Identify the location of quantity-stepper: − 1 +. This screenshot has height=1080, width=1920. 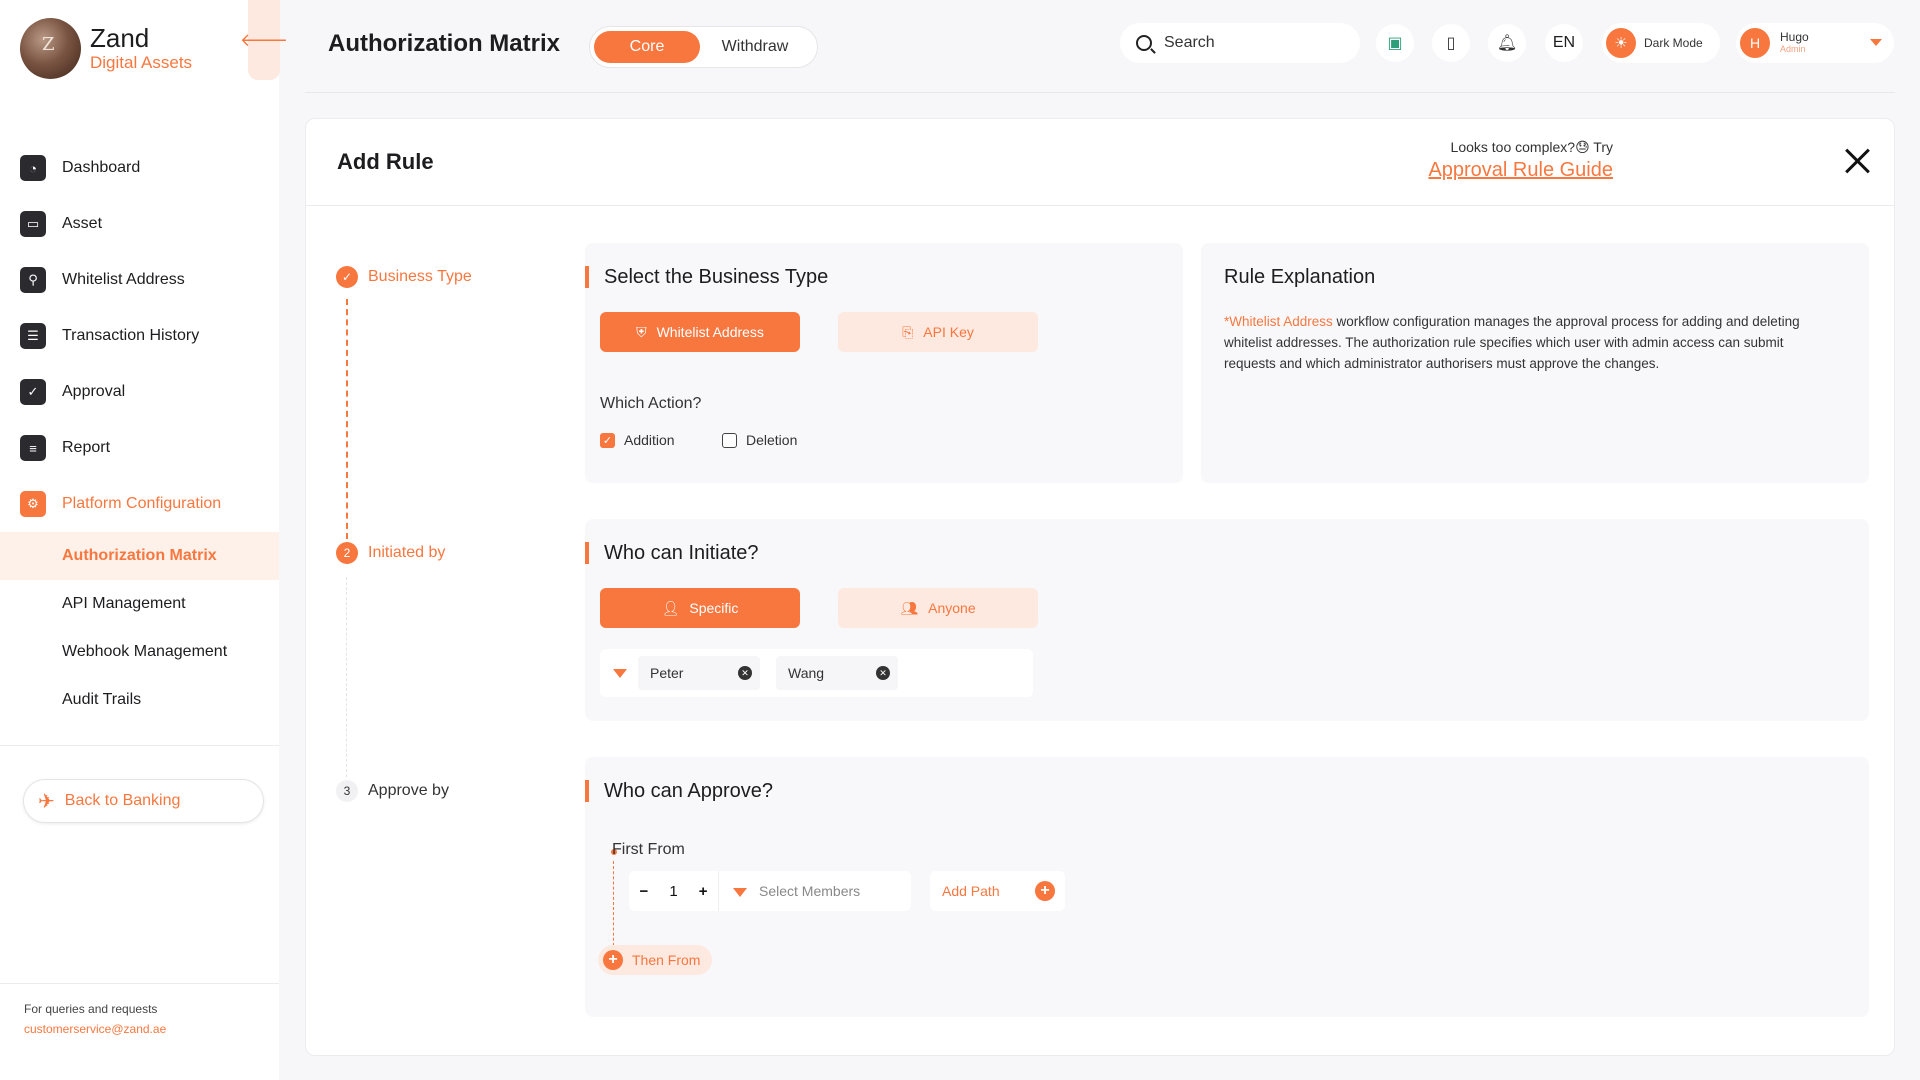
(674, 891).